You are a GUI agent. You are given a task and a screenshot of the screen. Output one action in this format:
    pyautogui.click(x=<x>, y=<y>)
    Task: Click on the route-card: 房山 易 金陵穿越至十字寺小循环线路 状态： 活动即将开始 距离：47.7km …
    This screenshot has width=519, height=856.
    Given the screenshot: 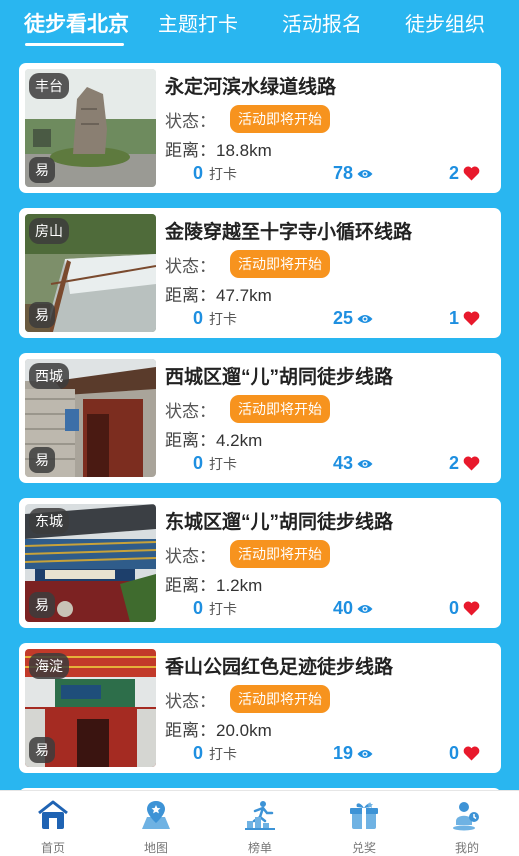 What is the action you would take?
    pyautogui.click(x=260, y=273)
    